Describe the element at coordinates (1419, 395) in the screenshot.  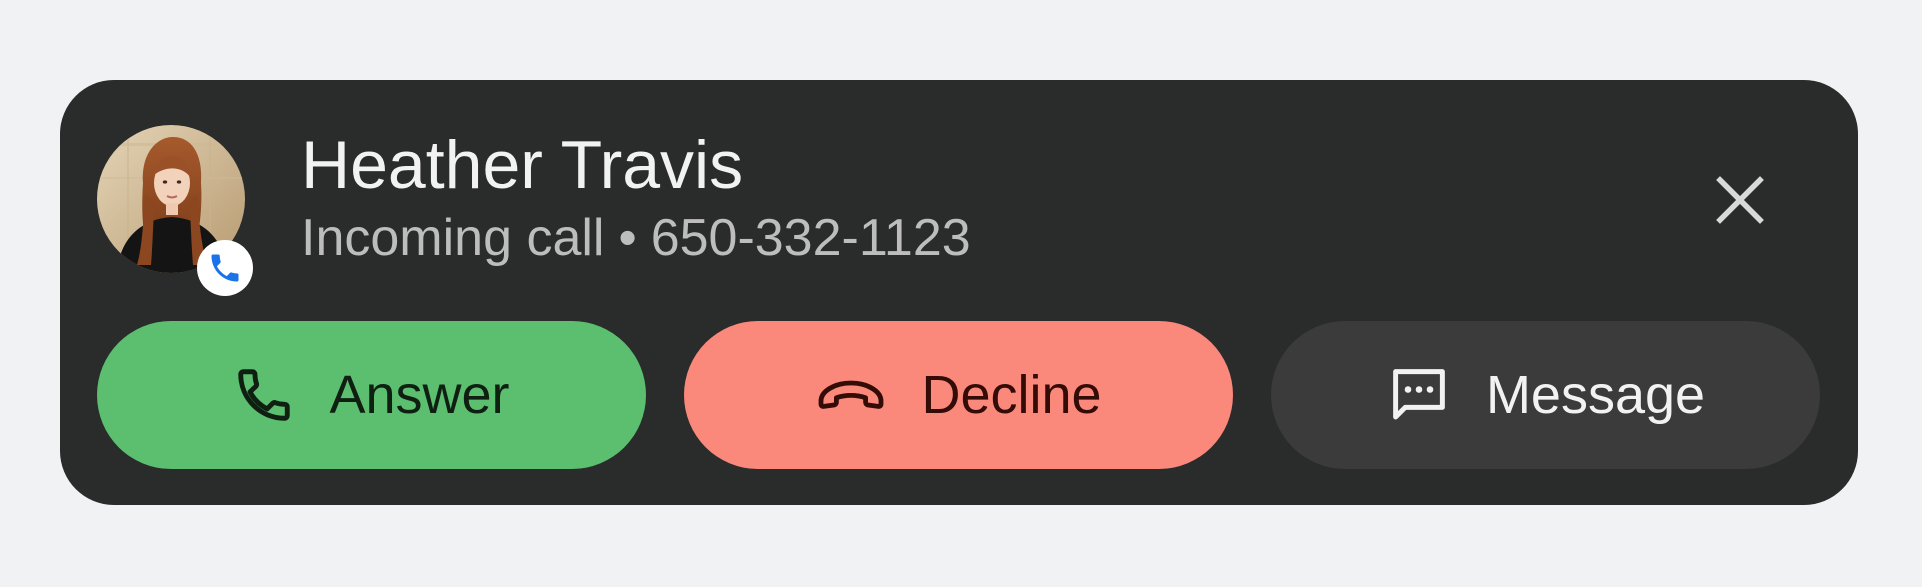
I see `message-icon` at that location.